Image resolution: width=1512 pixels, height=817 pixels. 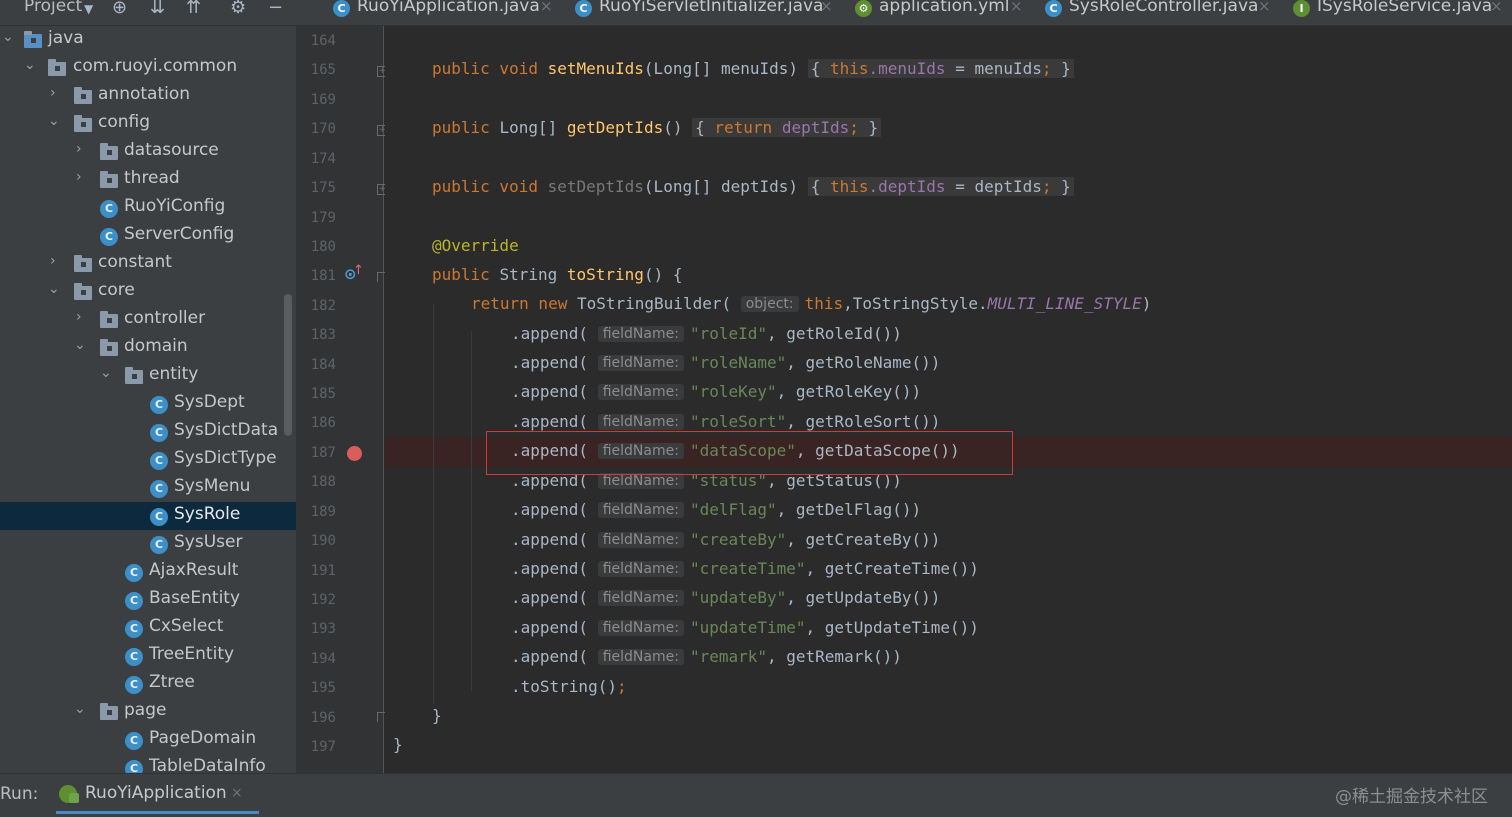 I want to click on line-number: 191, so click(x=323, y=571).